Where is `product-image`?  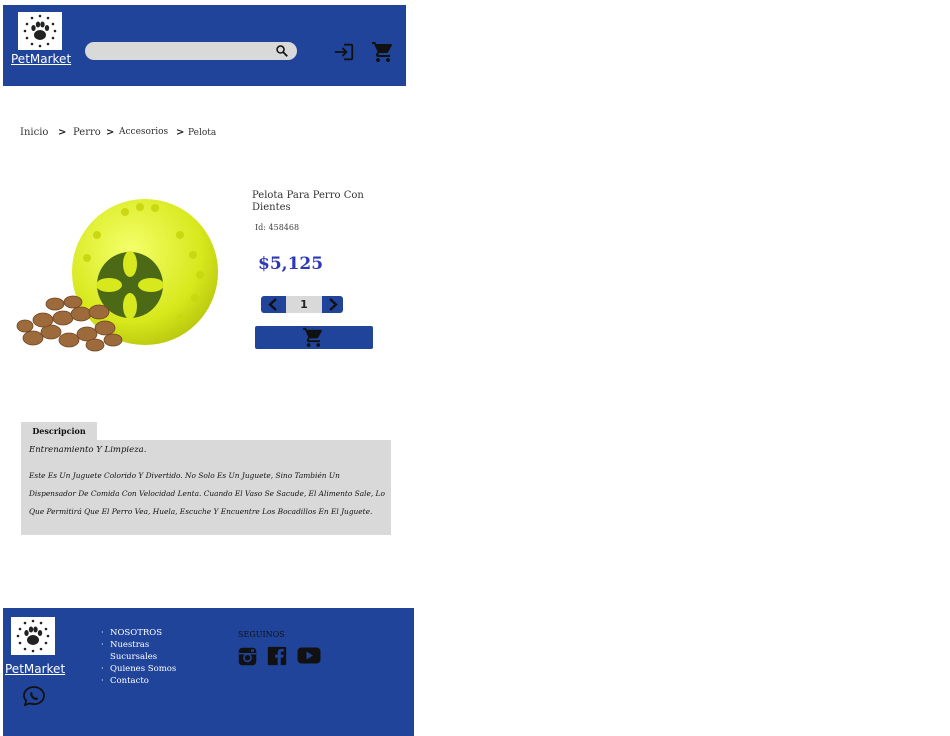
product-image is located at coordinates (117, 275).